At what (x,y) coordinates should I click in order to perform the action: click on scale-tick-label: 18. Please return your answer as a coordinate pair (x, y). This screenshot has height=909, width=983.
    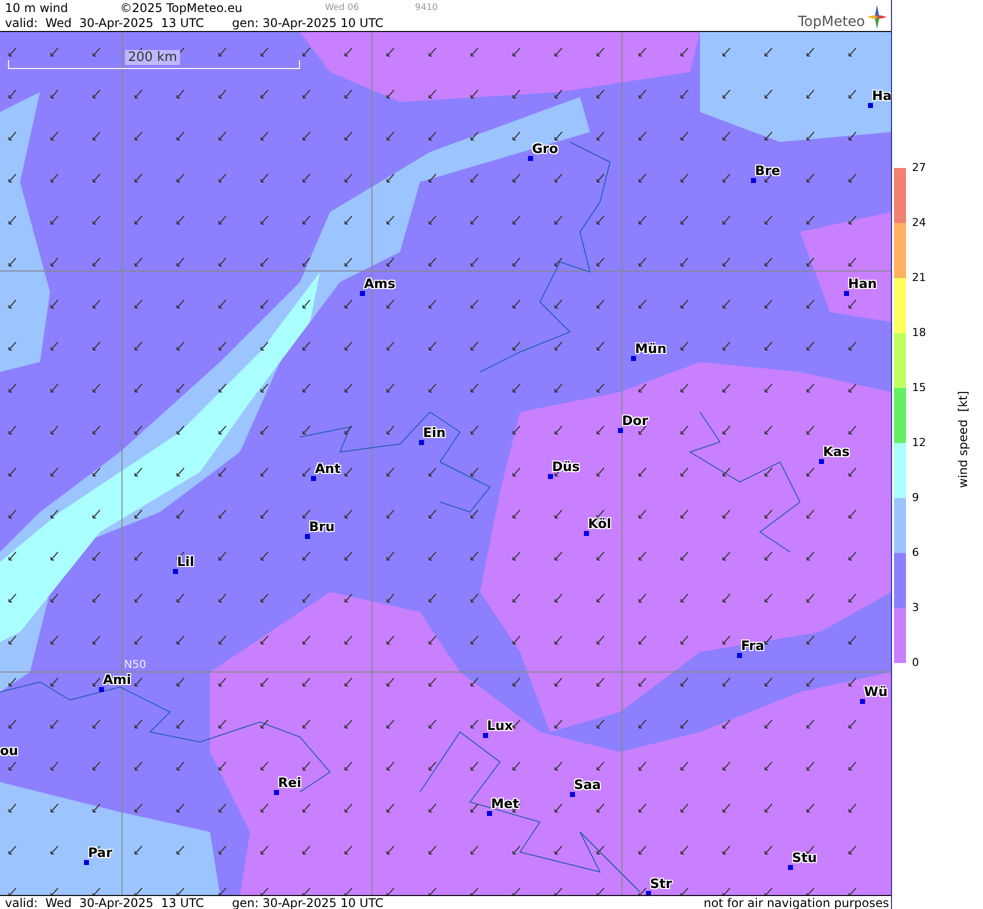
    Looking at the image, I should click on (919, 333).